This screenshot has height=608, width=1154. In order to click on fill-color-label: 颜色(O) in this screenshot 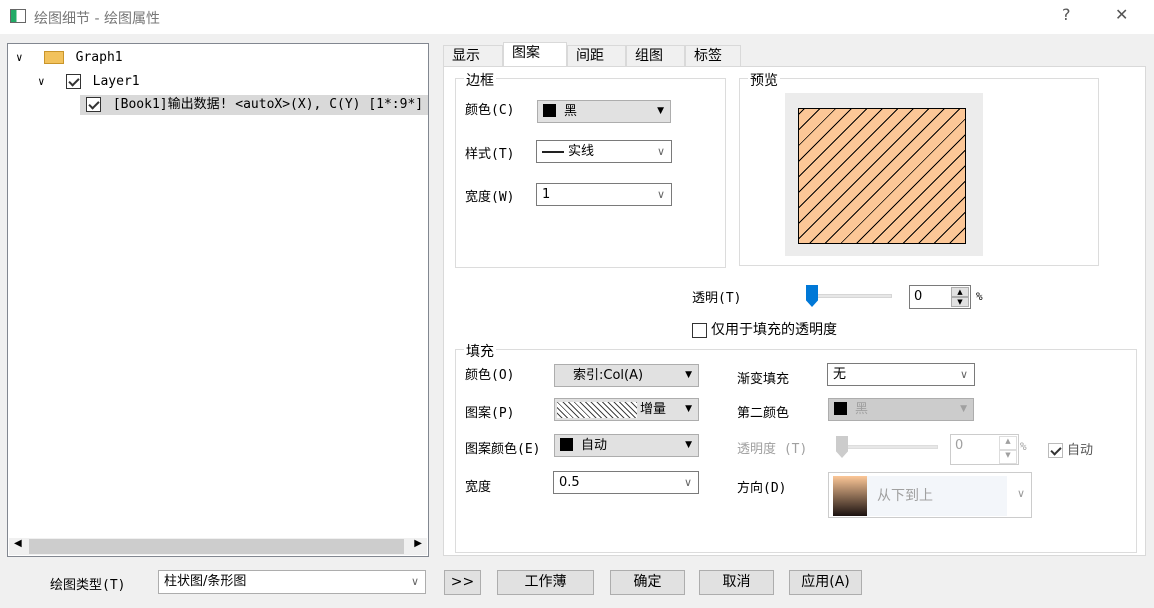, I will do `click(490, 375)`.